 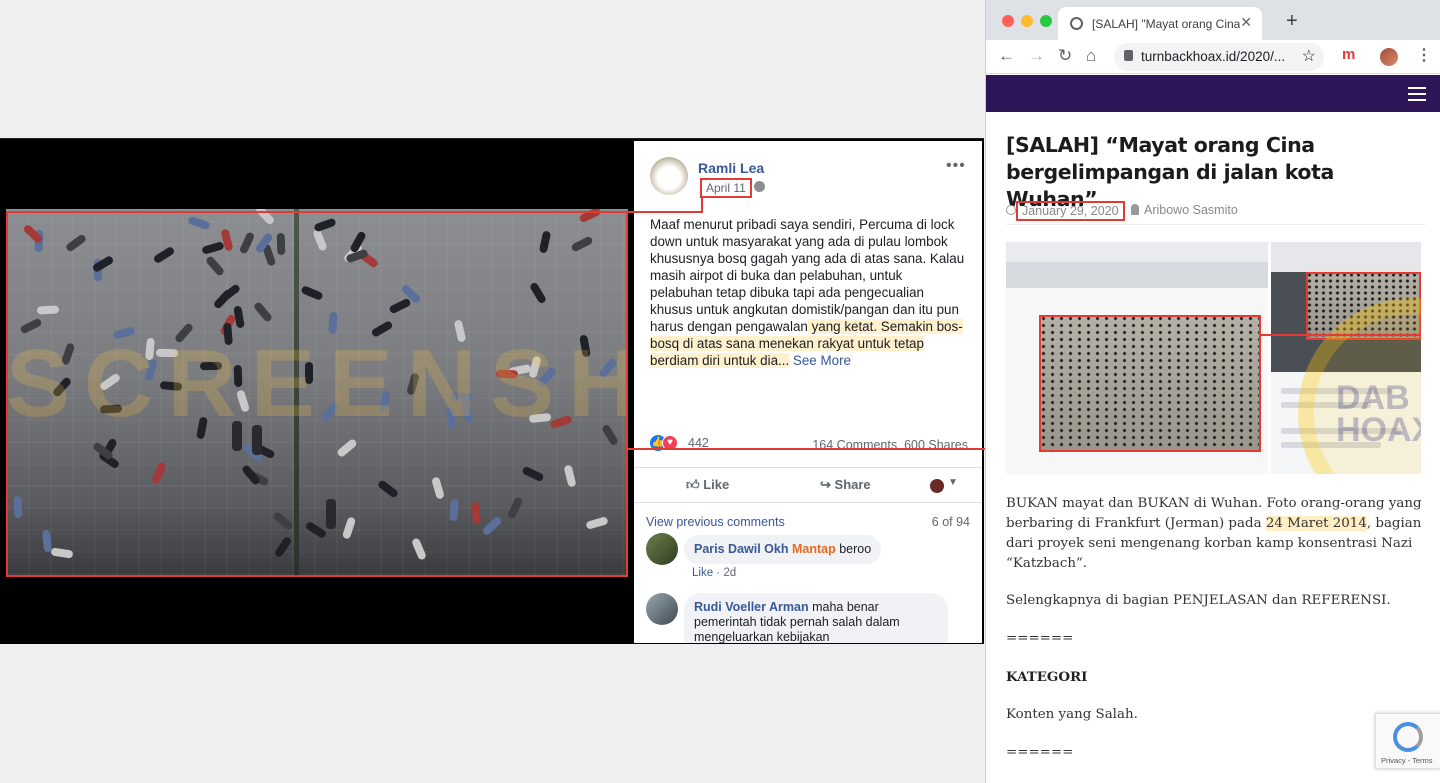 What do you see at coordinates (726, 188) in the screenshot?
I see `post-date: April 11` at bounding box center [726, 188].